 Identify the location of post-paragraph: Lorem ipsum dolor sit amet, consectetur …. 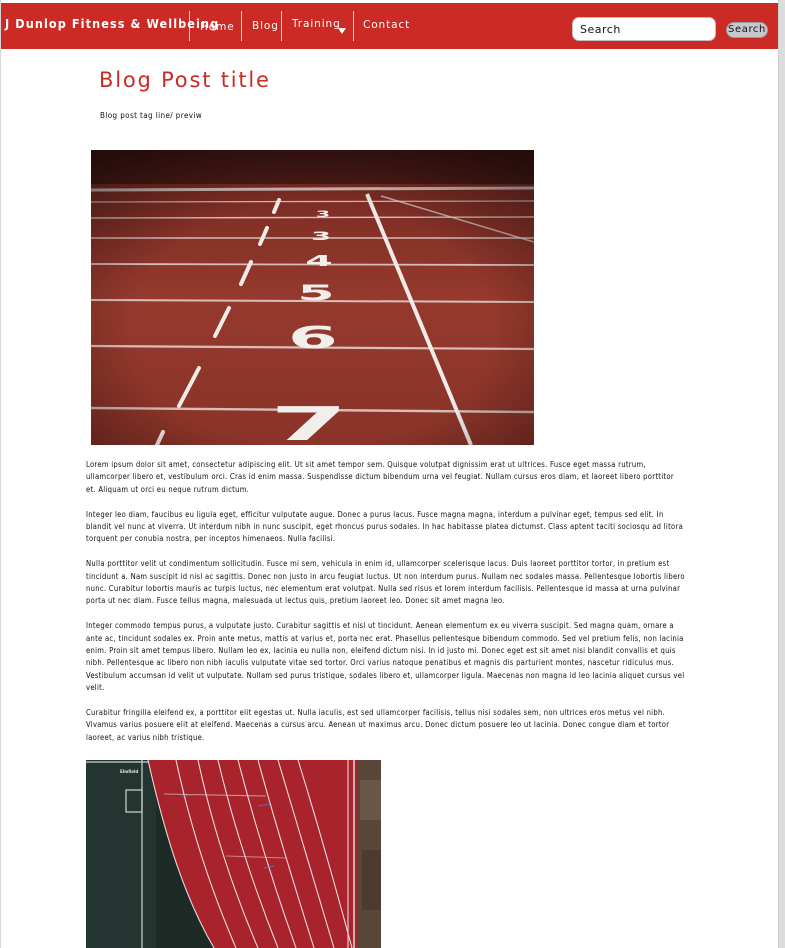
(380, 477).